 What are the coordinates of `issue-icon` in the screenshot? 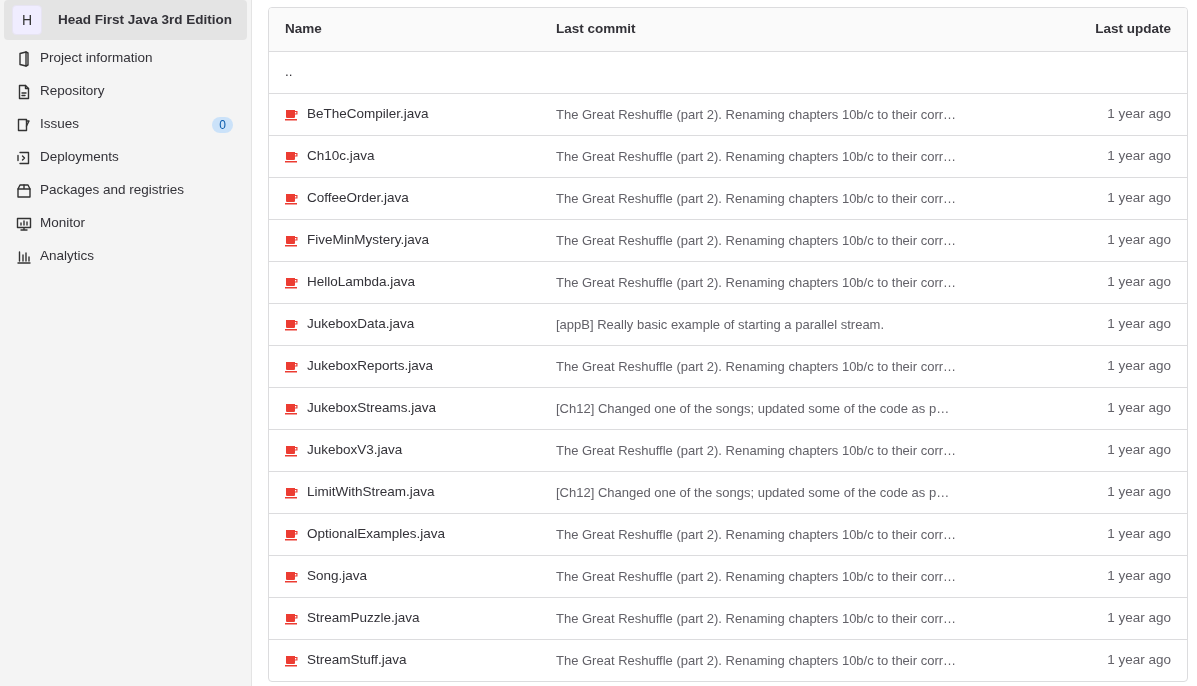 It's located at (24, 124).